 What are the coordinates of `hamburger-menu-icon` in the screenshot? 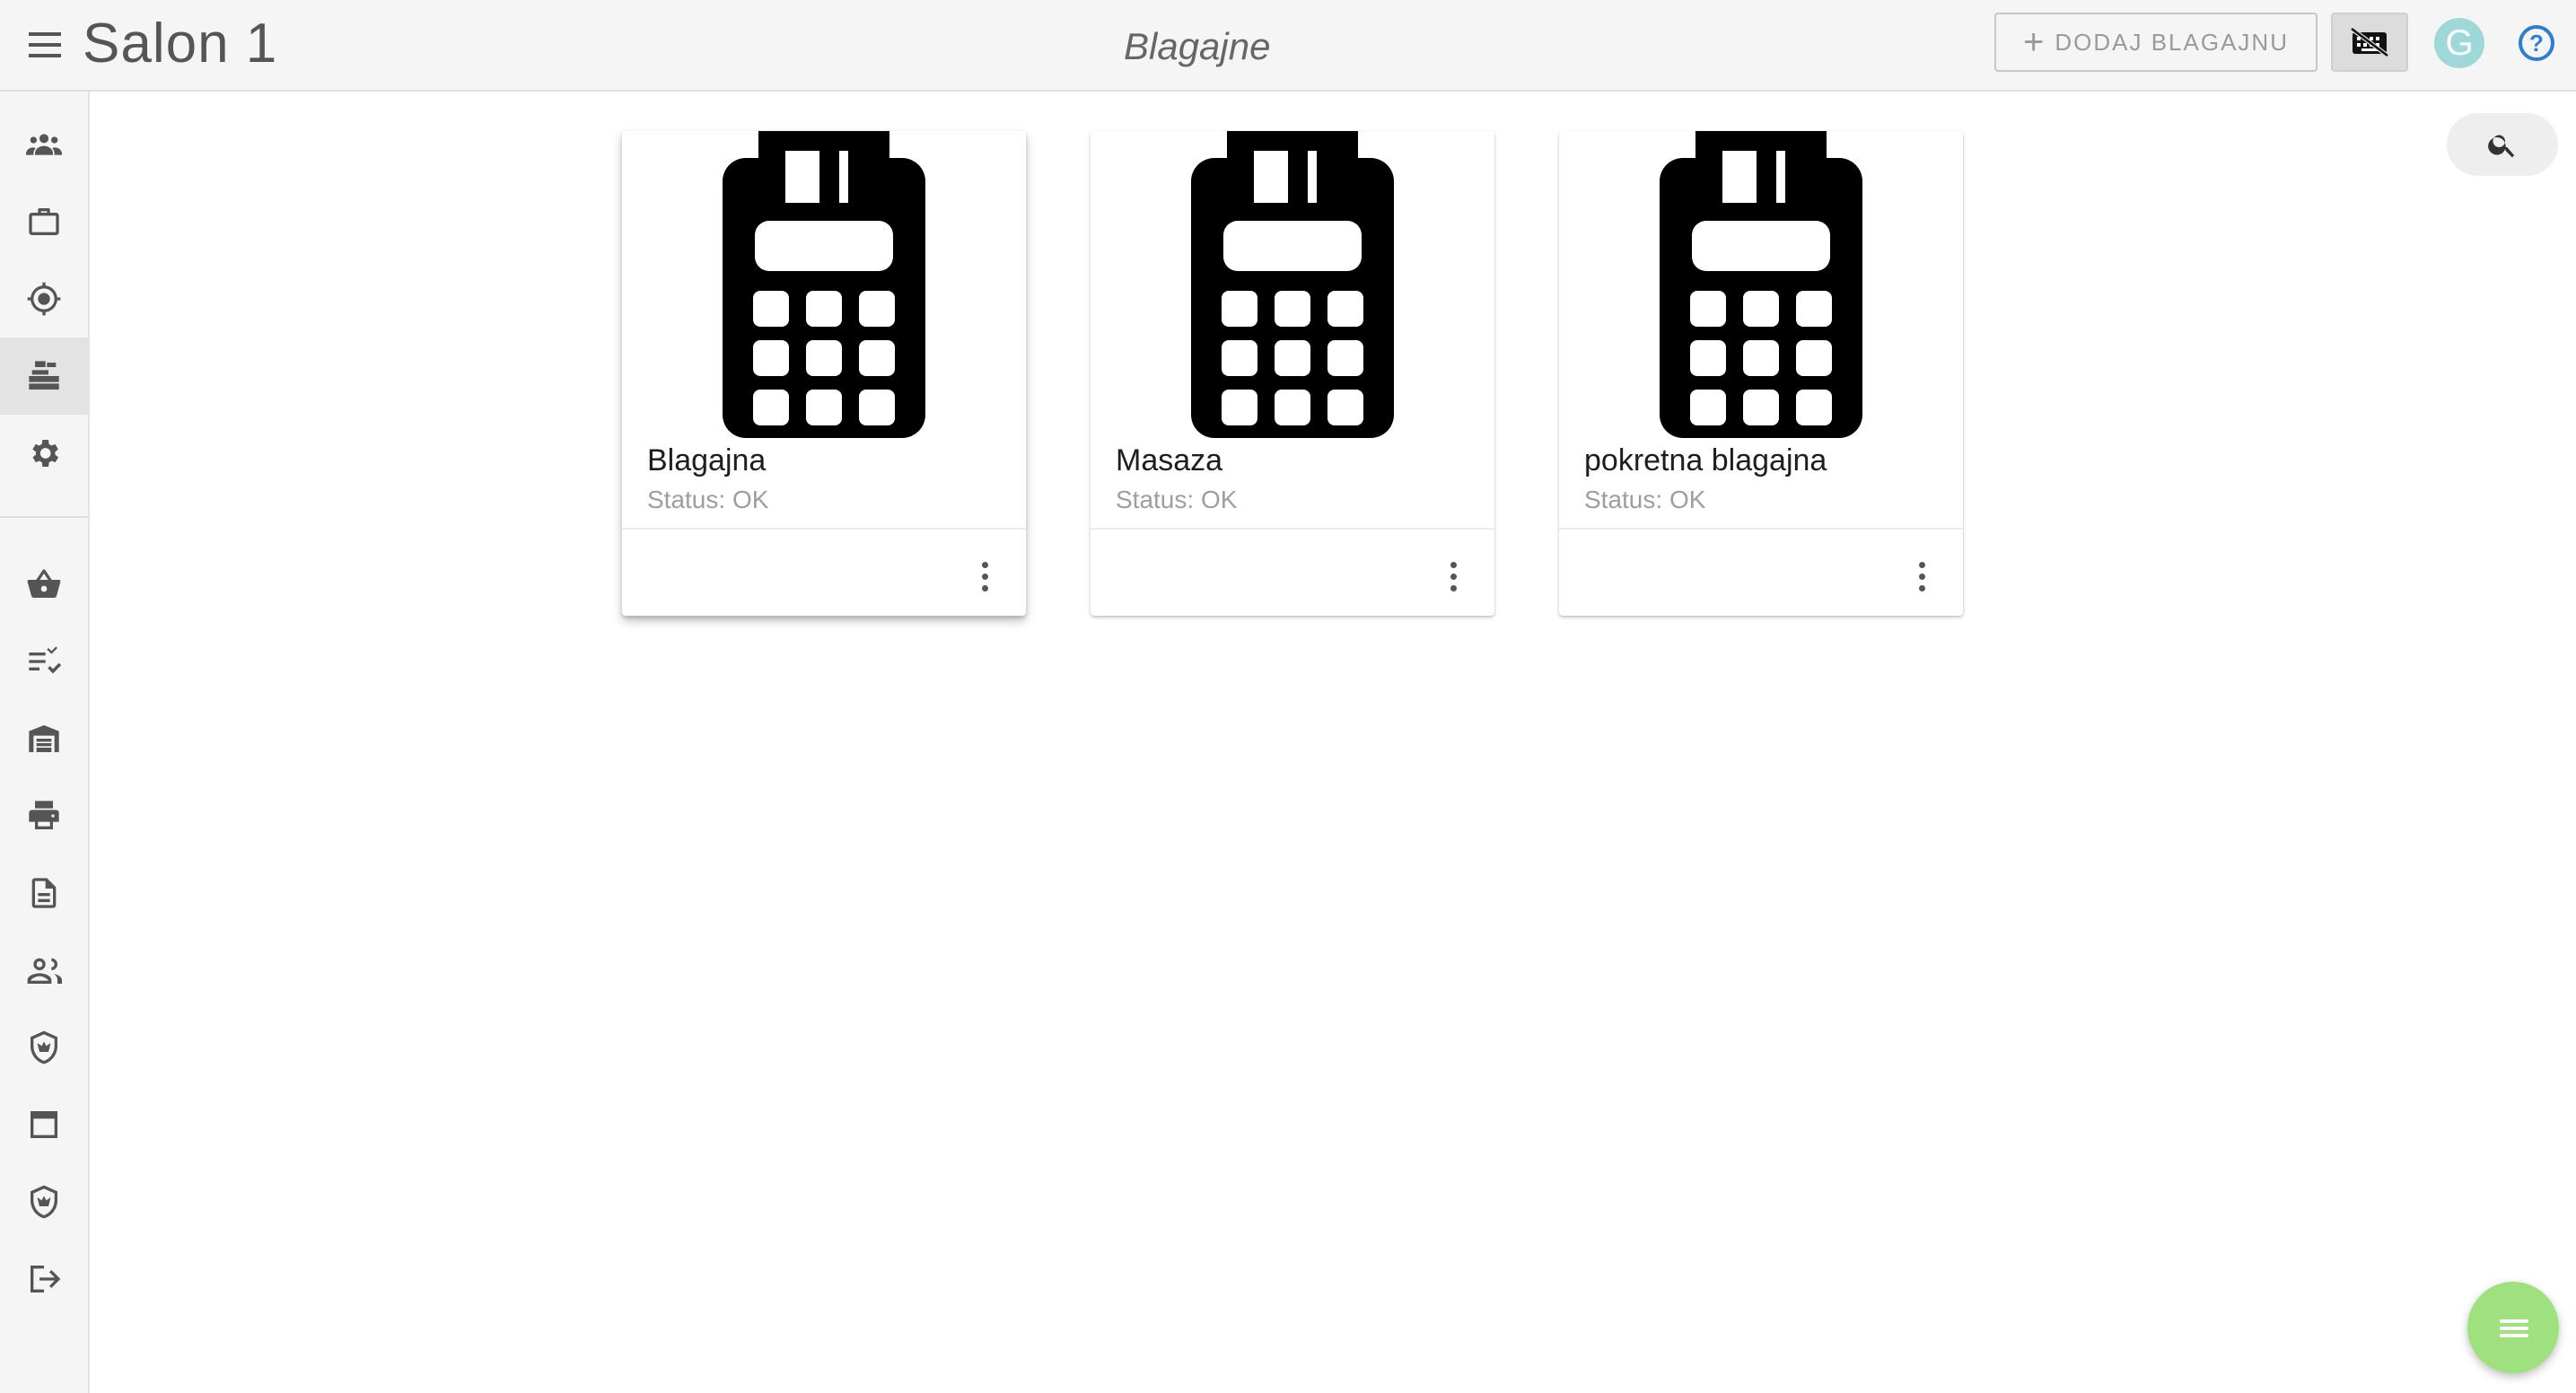 It's located at (45, 45).